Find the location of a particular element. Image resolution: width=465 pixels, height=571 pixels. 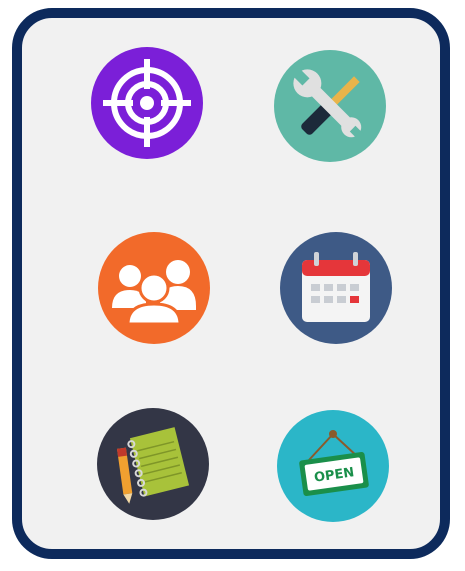

notebook-icon is located at coordinates (153, 464).